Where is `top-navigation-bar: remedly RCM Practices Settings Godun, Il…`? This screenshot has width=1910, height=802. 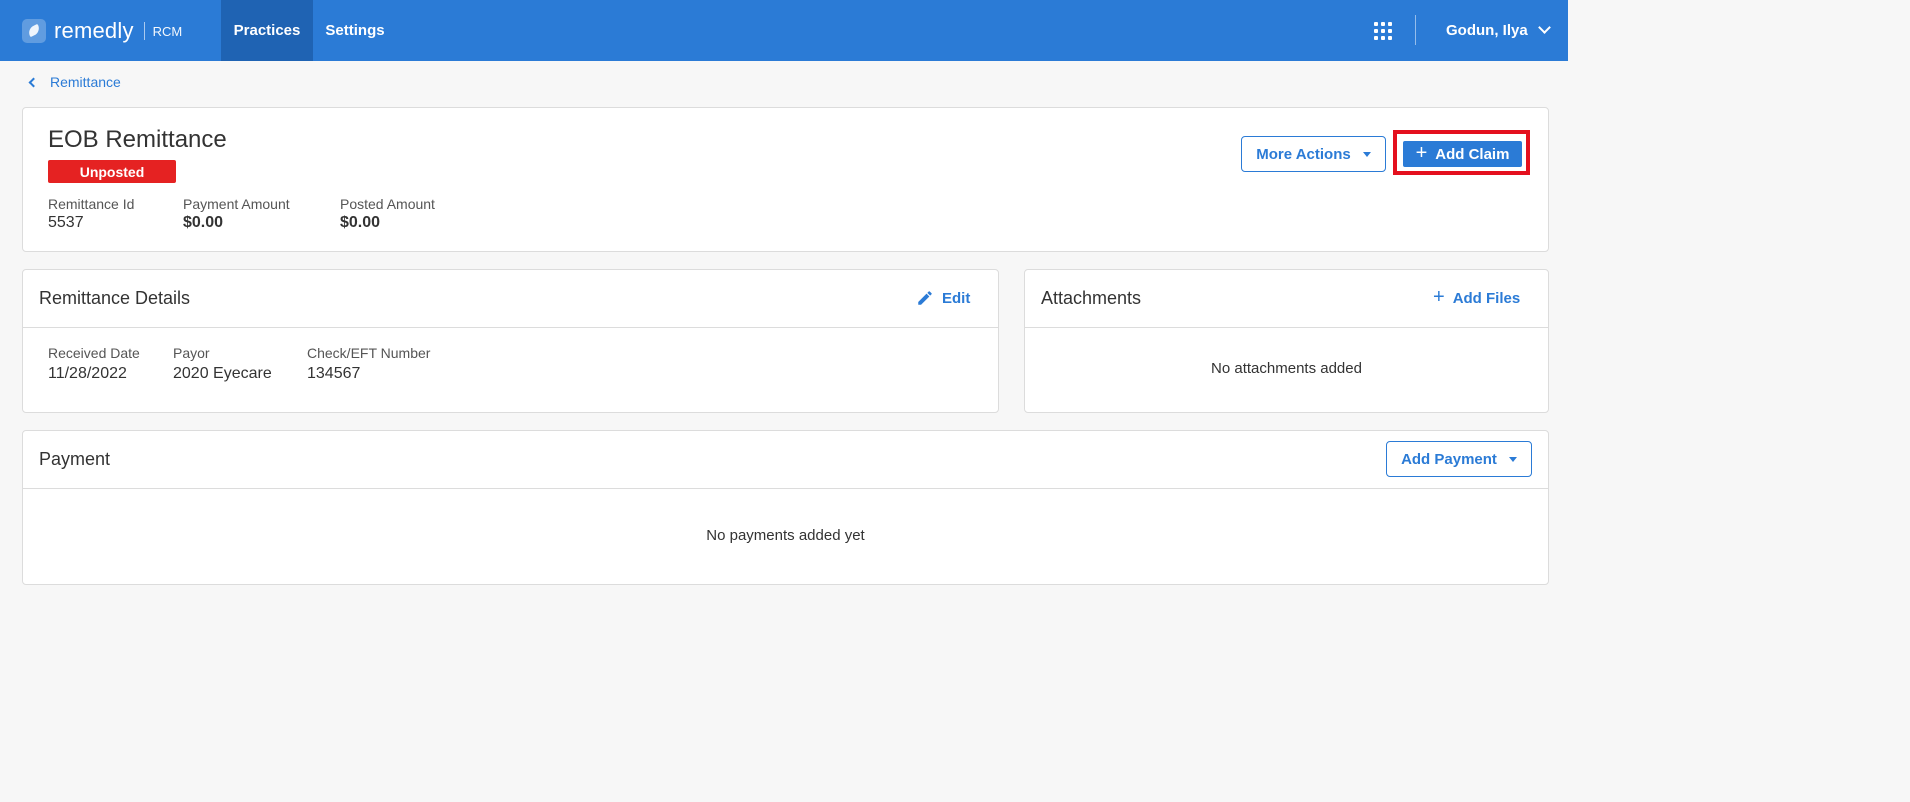 top-navigation-bar: remedly RCM Practices Settings Godun, Il… is located at coordinates (784, 30).